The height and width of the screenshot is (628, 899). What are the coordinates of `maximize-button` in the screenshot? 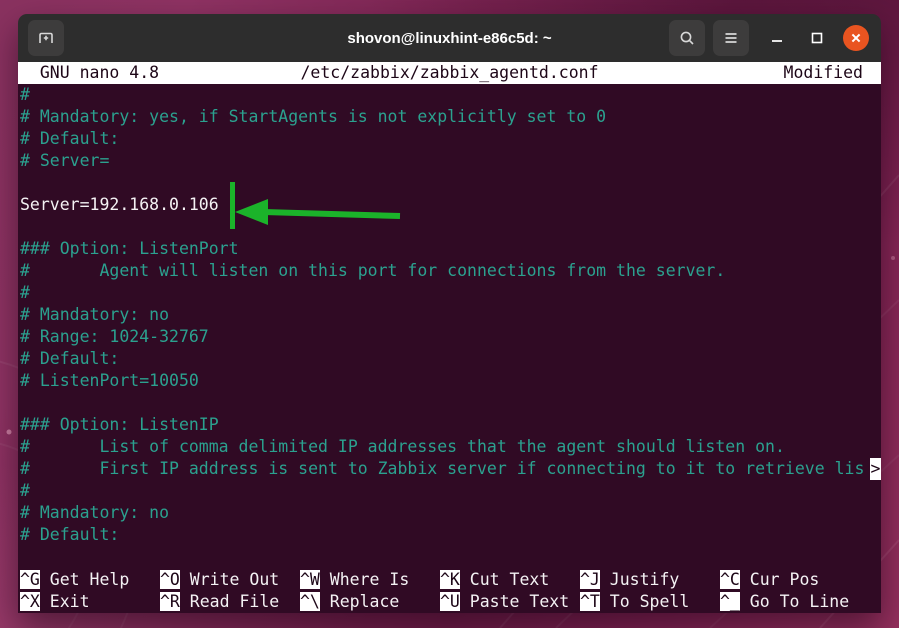 It's located at (817, 38).